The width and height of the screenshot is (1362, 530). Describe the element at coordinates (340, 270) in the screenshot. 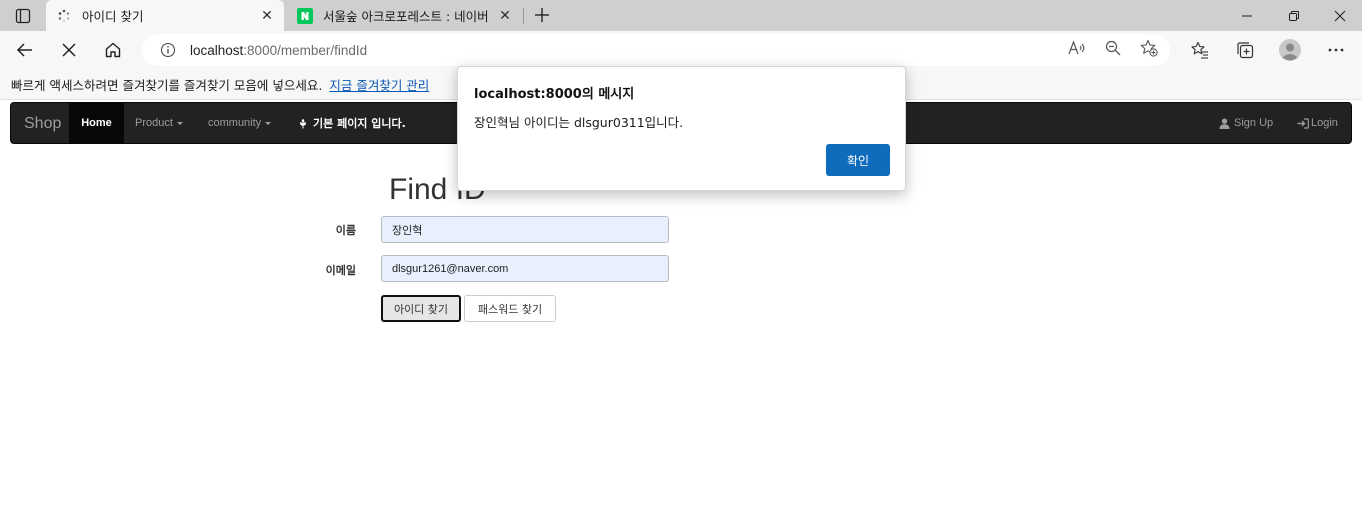

I see `email-label: 이메일` at that location.